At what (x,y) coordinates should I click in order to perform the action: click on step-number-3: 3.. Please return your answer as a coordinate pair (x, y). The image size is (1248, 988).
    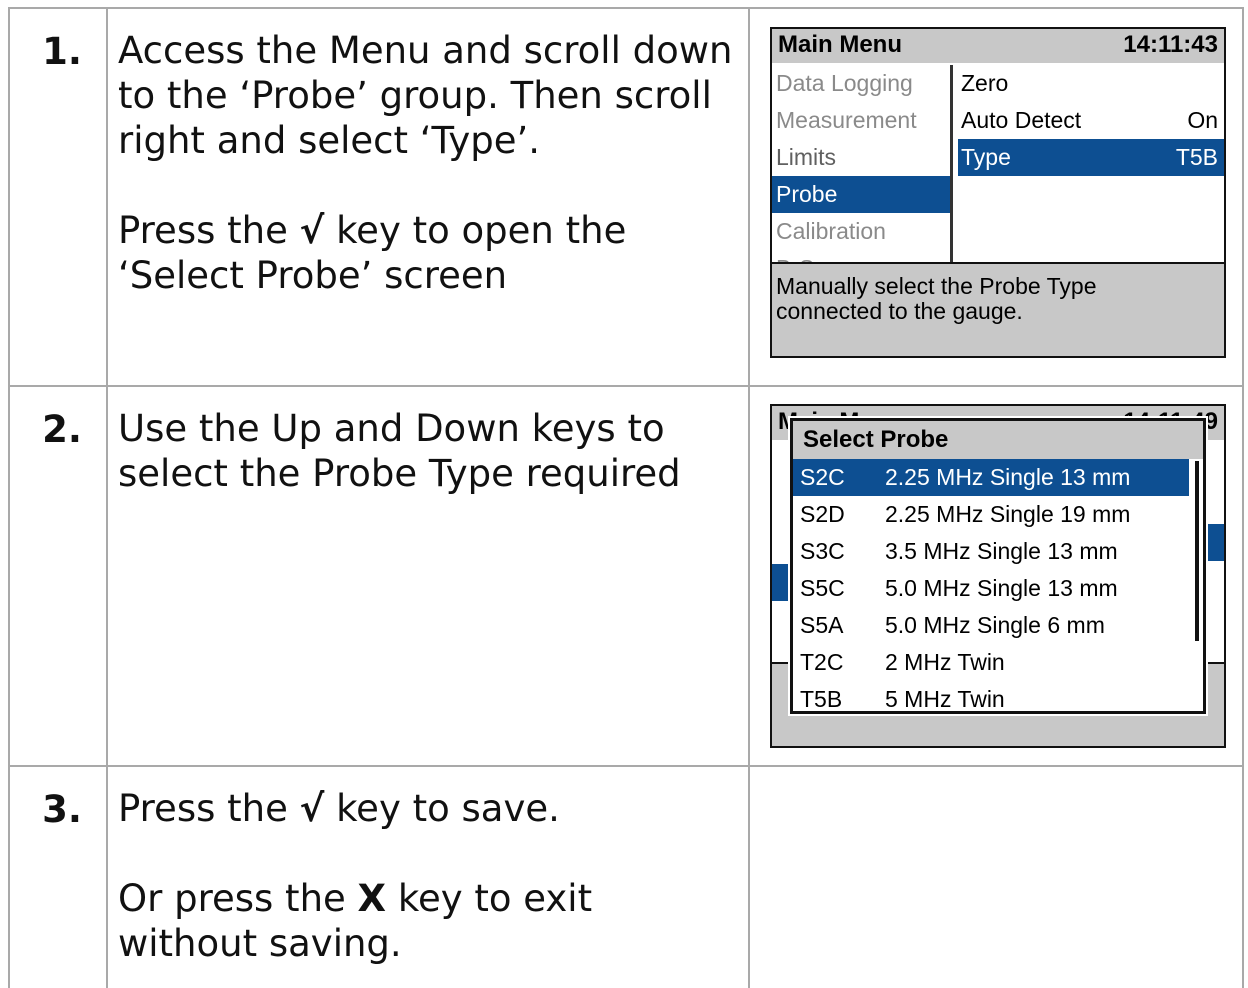
    Looking at the image, I should click on (62, 809).